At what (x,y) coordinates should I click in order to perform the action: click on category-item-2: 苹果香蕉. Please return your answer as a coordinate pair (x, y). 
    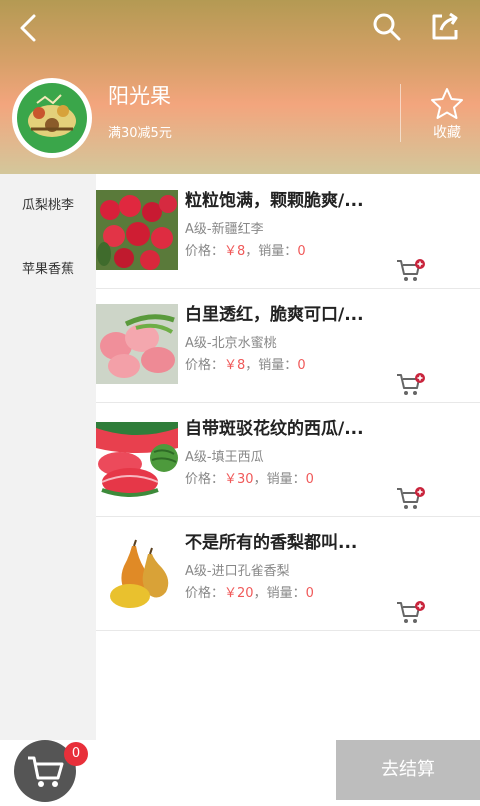
    Looking at the image, I should click on (48, 267).